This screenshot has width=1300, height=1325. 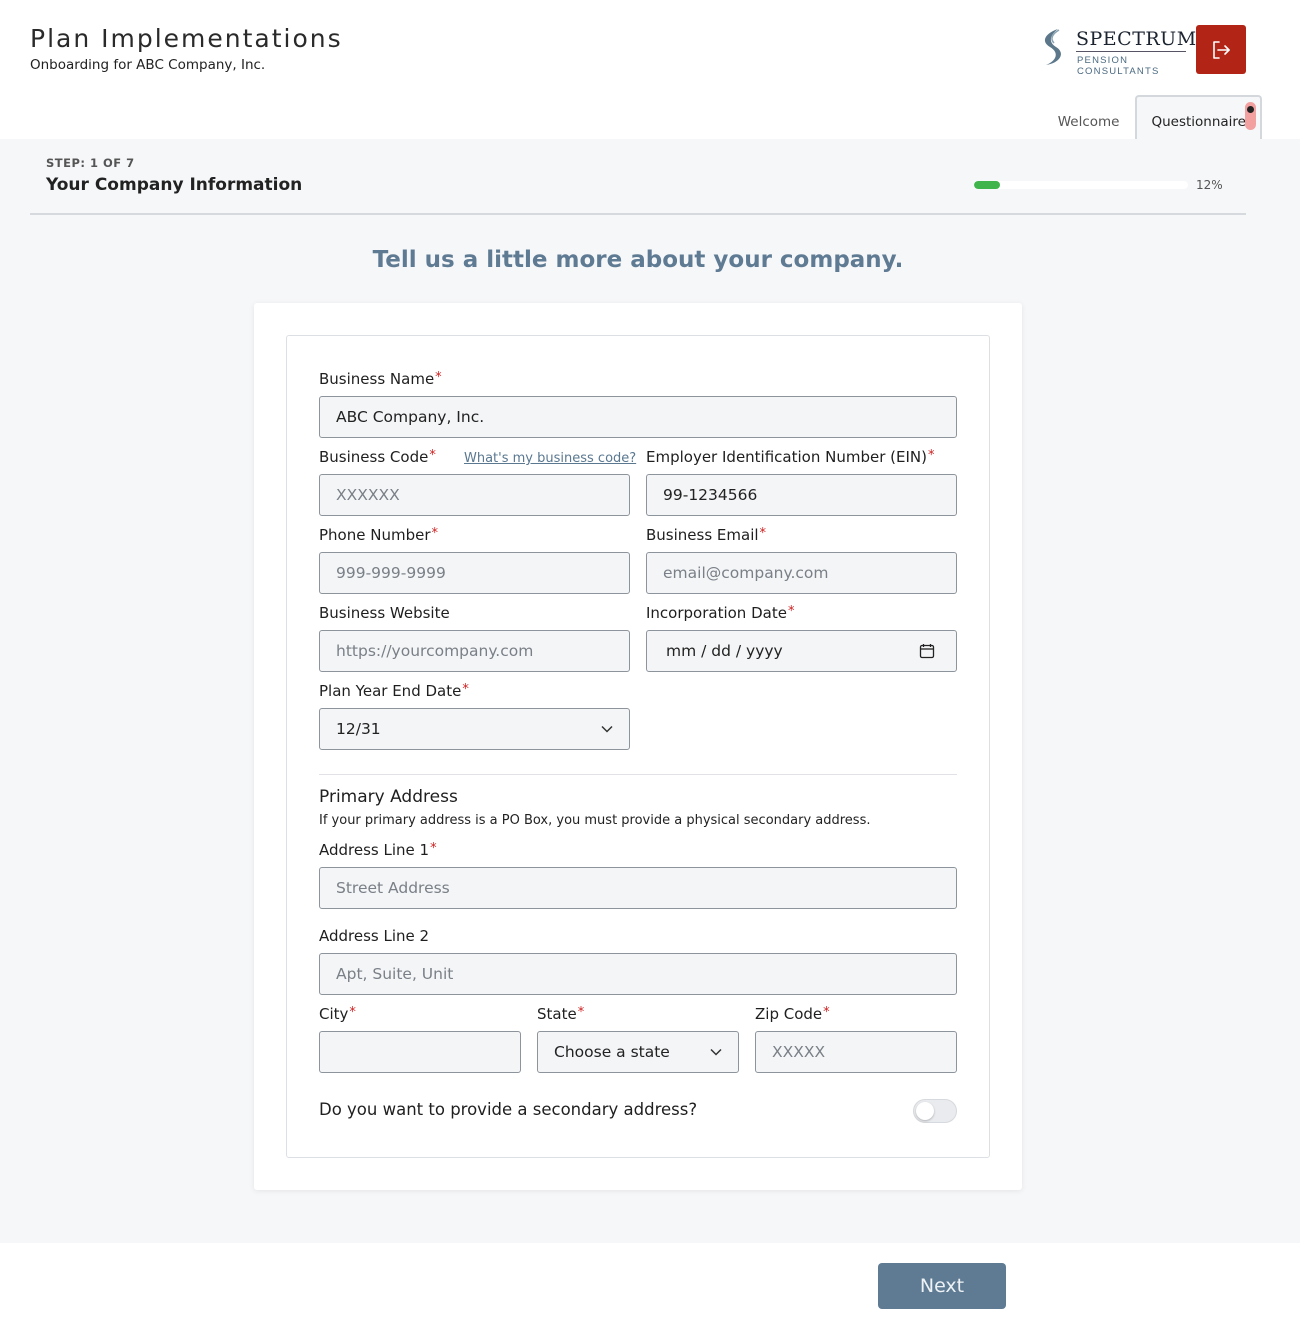 I want to click on business-code-placeholder: XXXXXX, so click(x=368, y=495).